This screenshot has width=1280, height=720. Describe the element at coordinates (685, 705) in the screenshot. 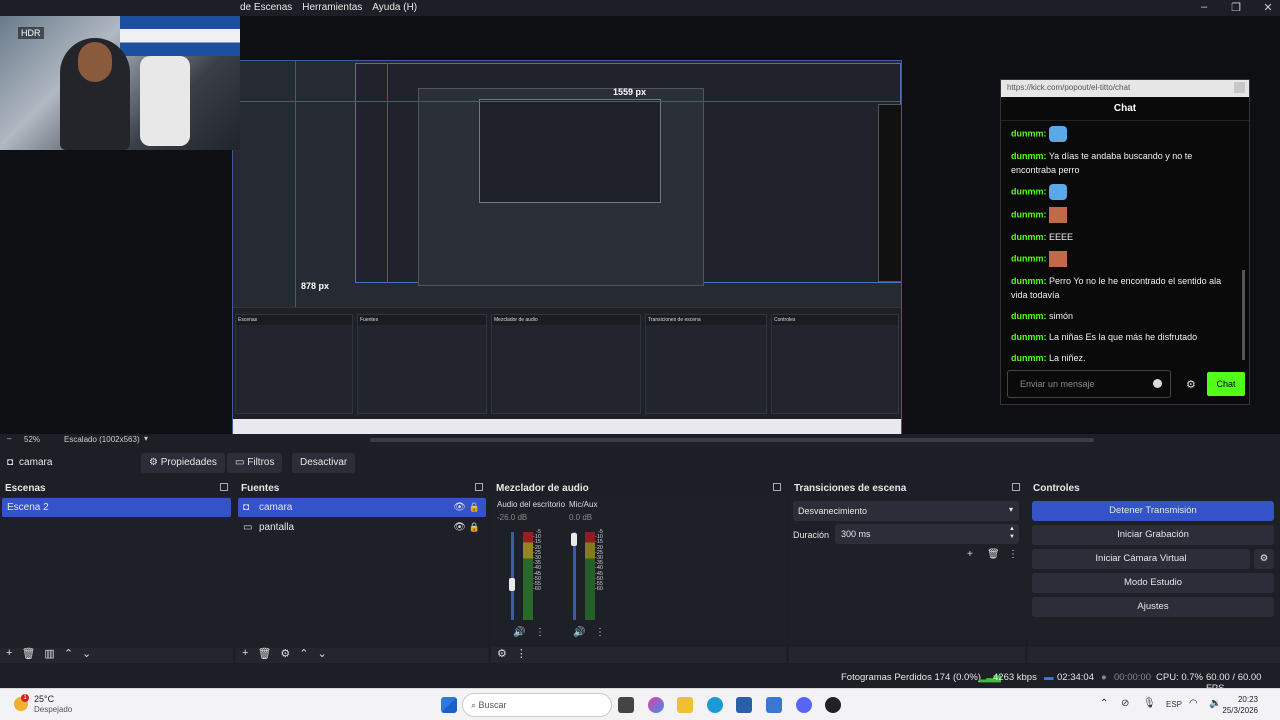

I see `file-explorer-icon` at that location.